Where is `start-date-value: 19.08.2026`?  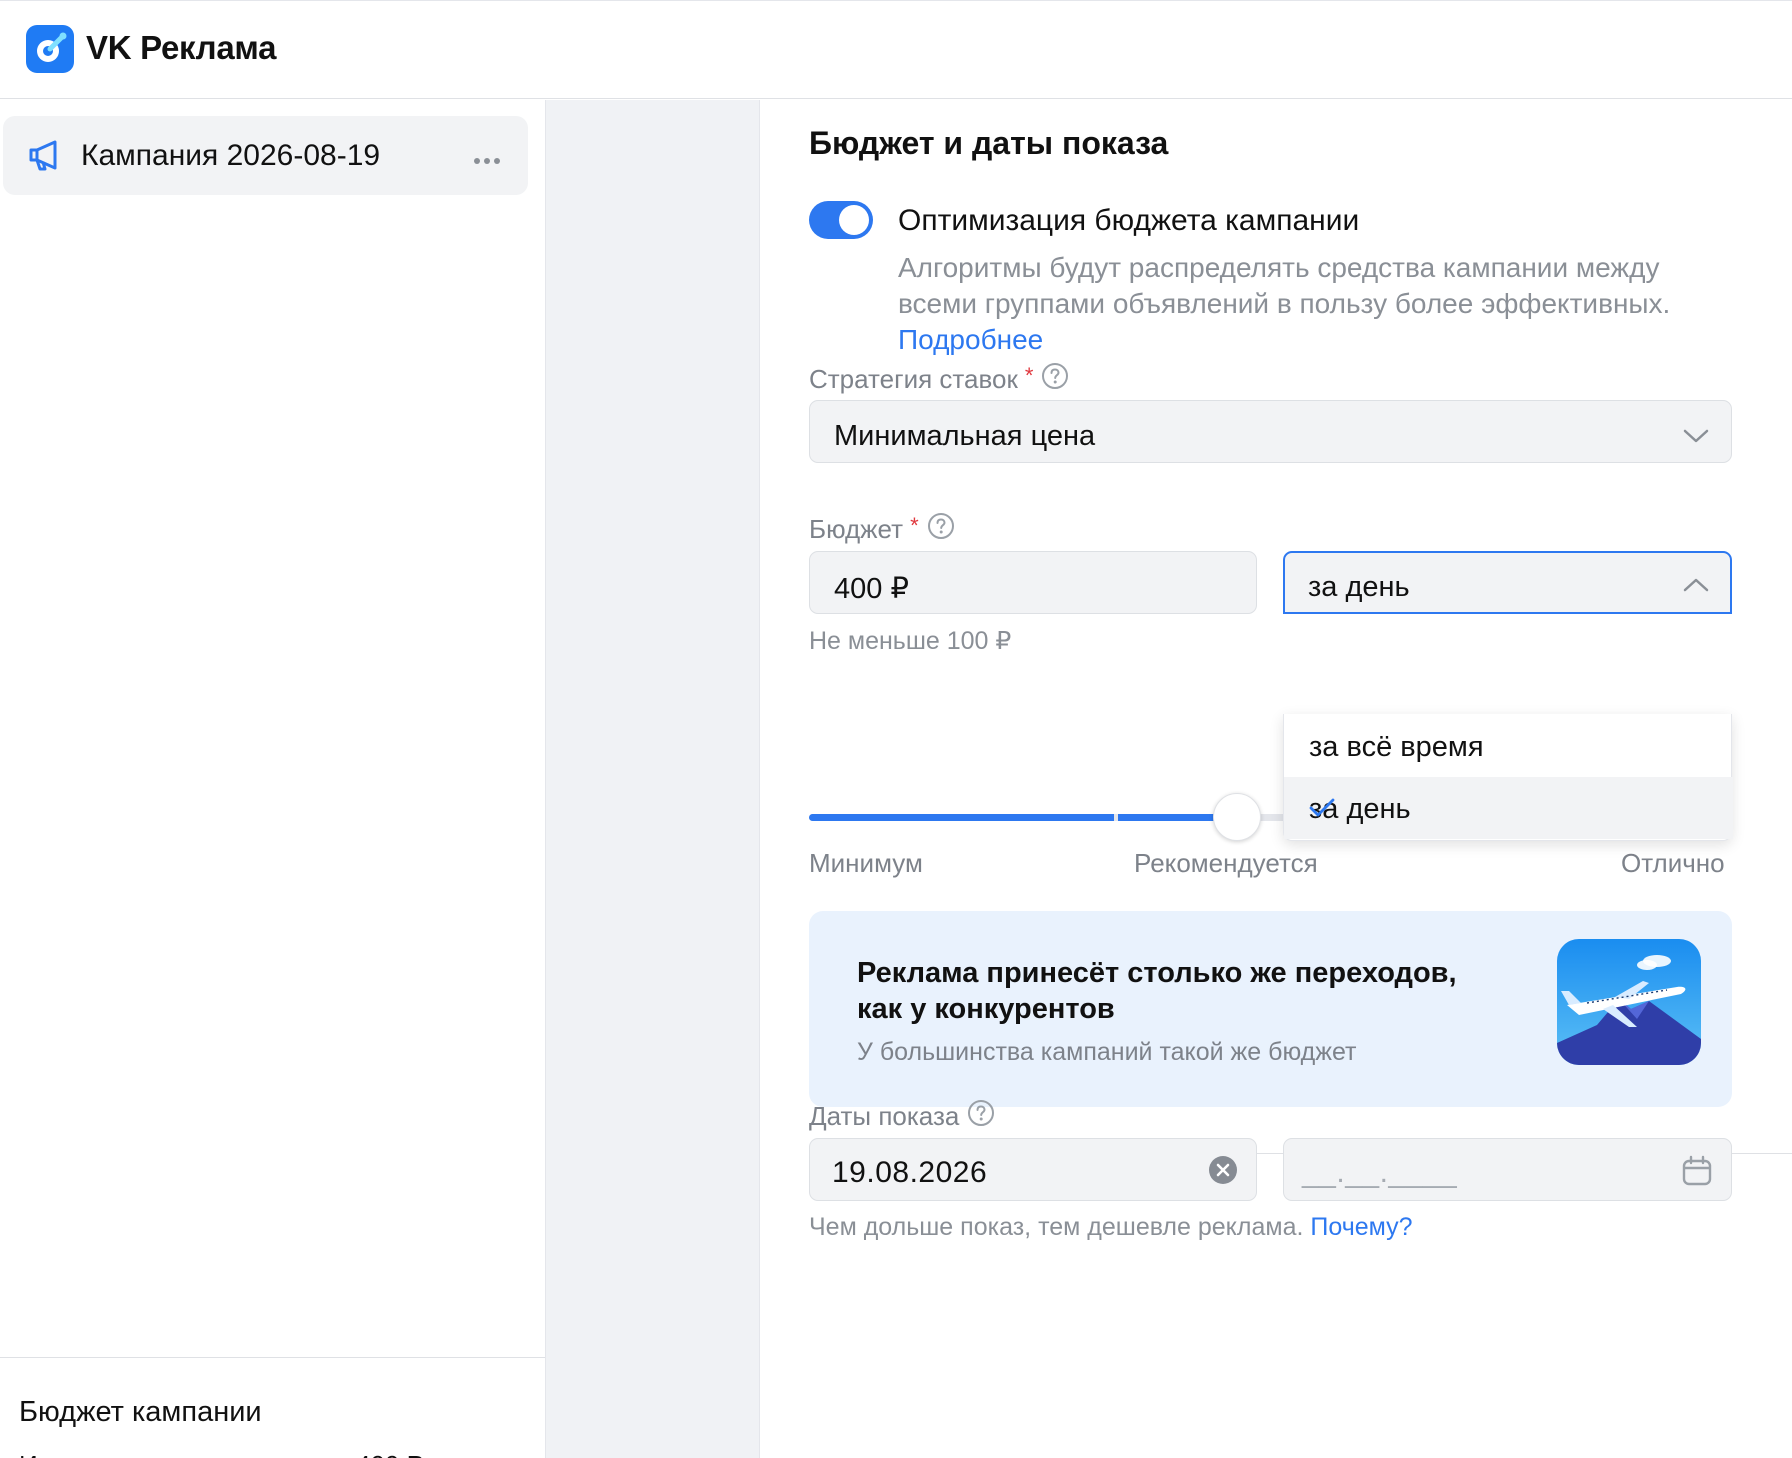
start-date-value: 19.08.2026 is located at coordinates (910, 1172).